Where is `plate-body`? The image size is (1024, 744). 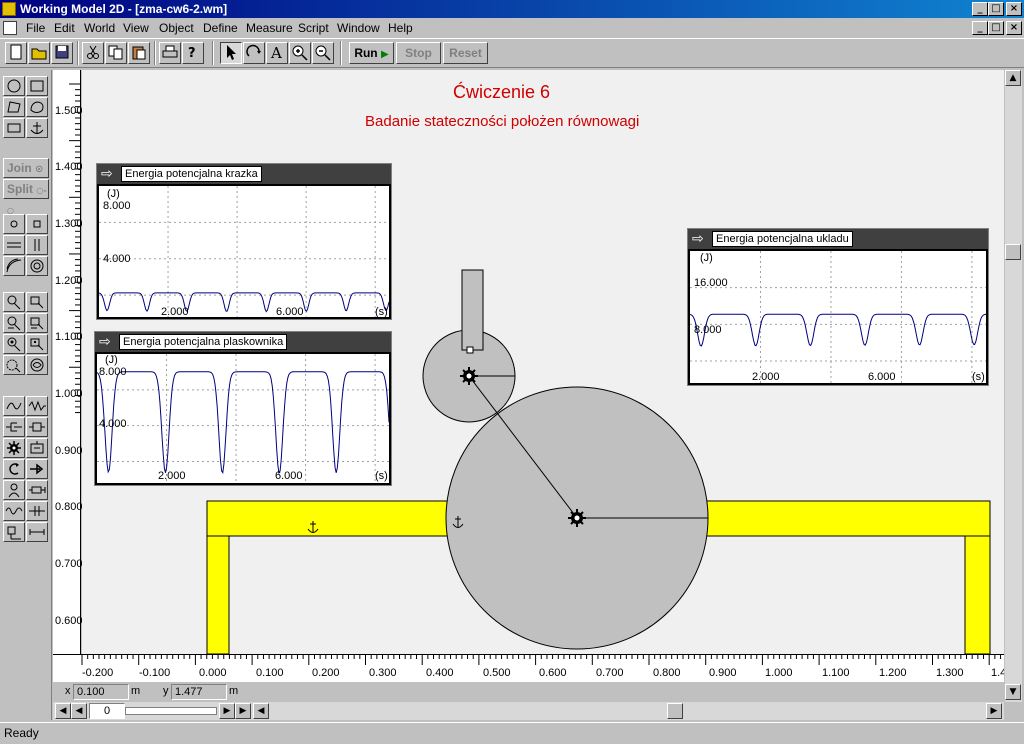 plate-body is located at coordinates (472, 310).